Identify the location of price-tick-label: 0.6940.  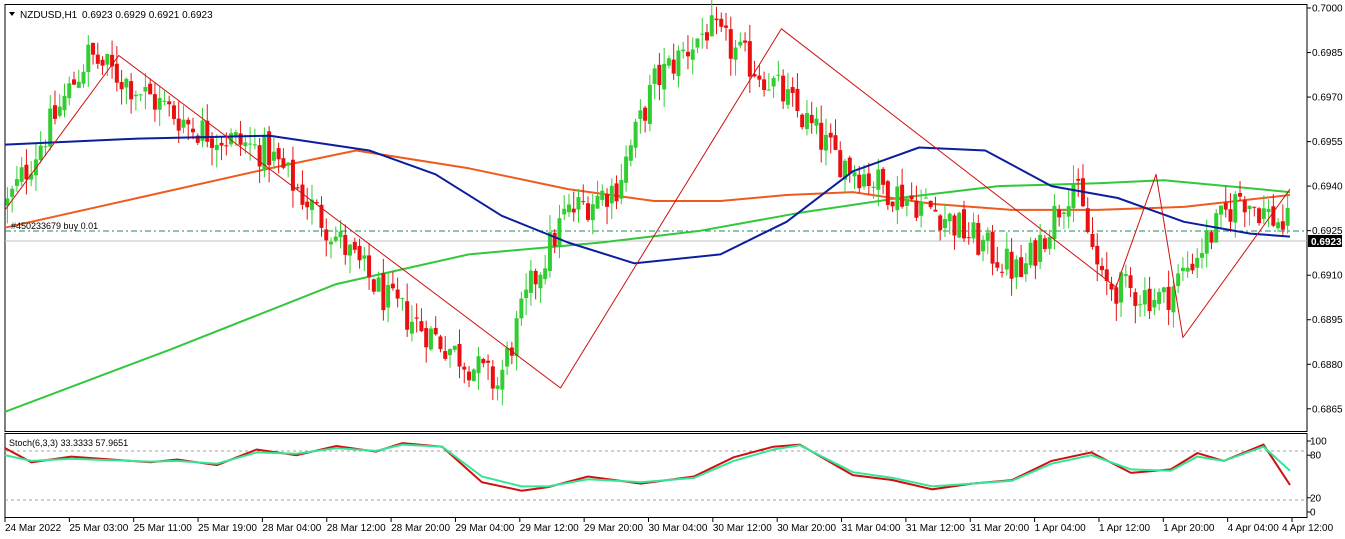
(1327, 187).